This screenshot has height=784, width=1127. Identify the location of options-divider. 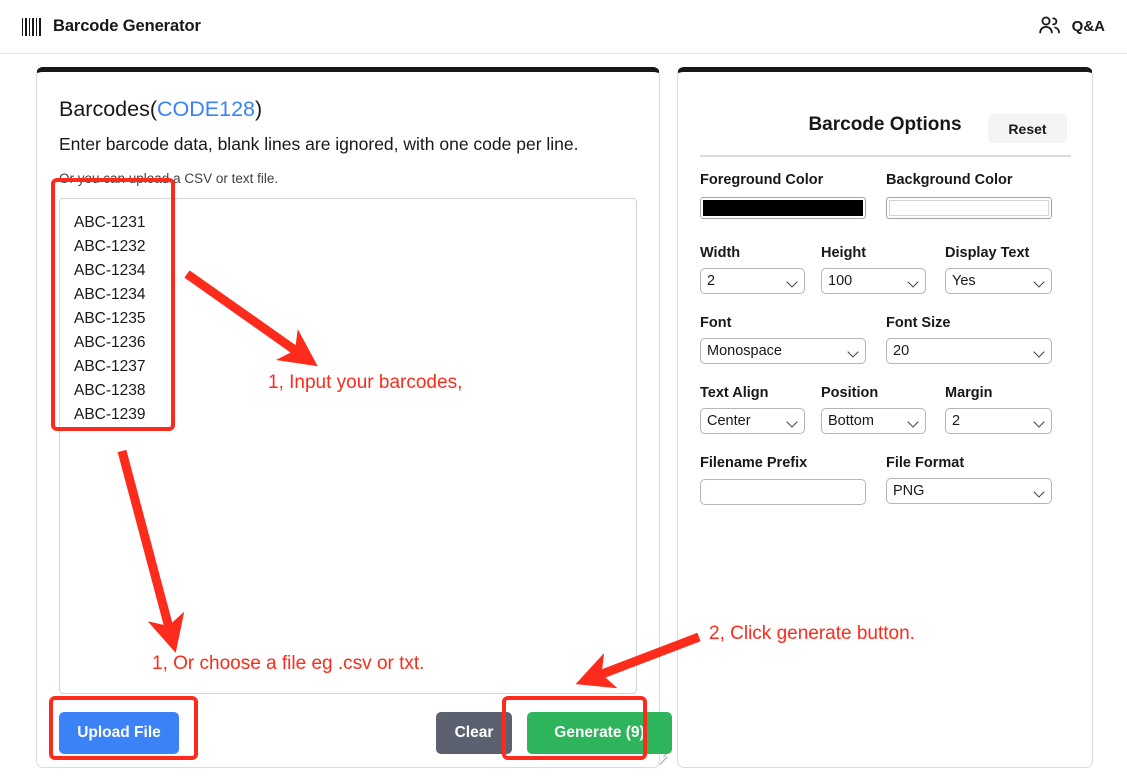
(885, 156).